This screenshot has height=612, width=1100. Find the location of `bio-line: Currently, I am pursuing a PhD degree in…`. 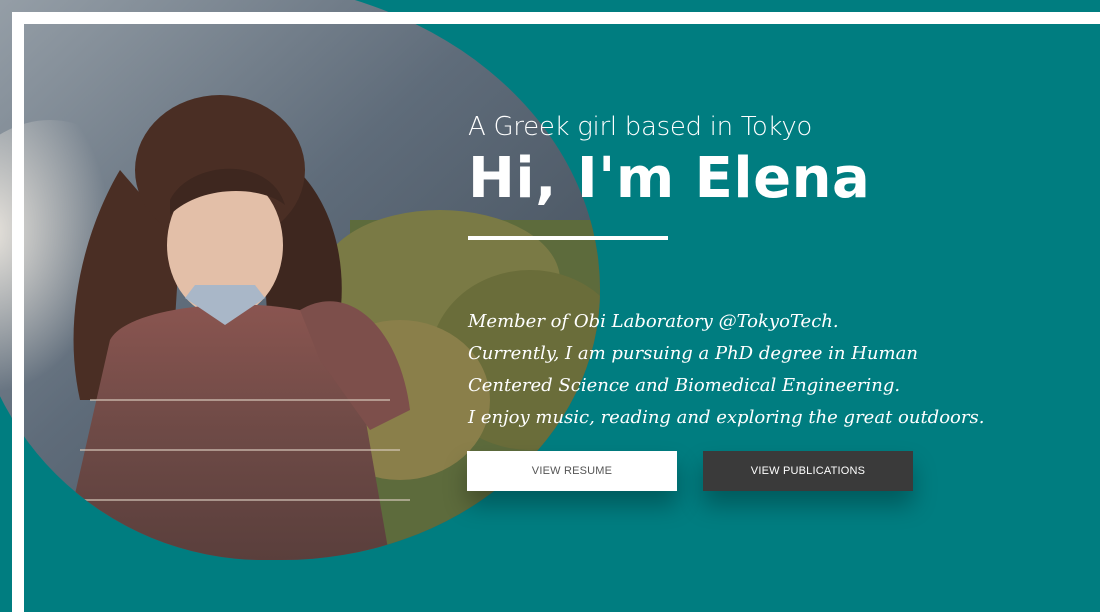

bio-line: Currently, I am pursuing a PhD degree in… is located at coordinates (693, 353).